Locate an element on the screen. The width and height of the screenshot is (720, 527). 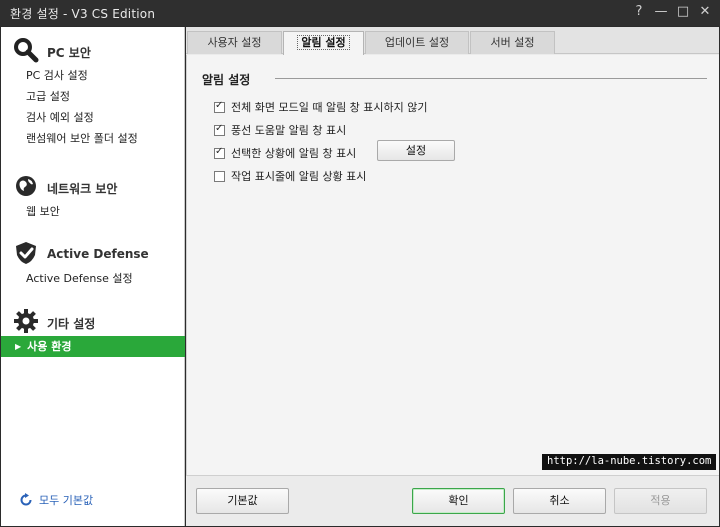
reset-all-label: 모두 기본값 is located at coordinates (66, 500).